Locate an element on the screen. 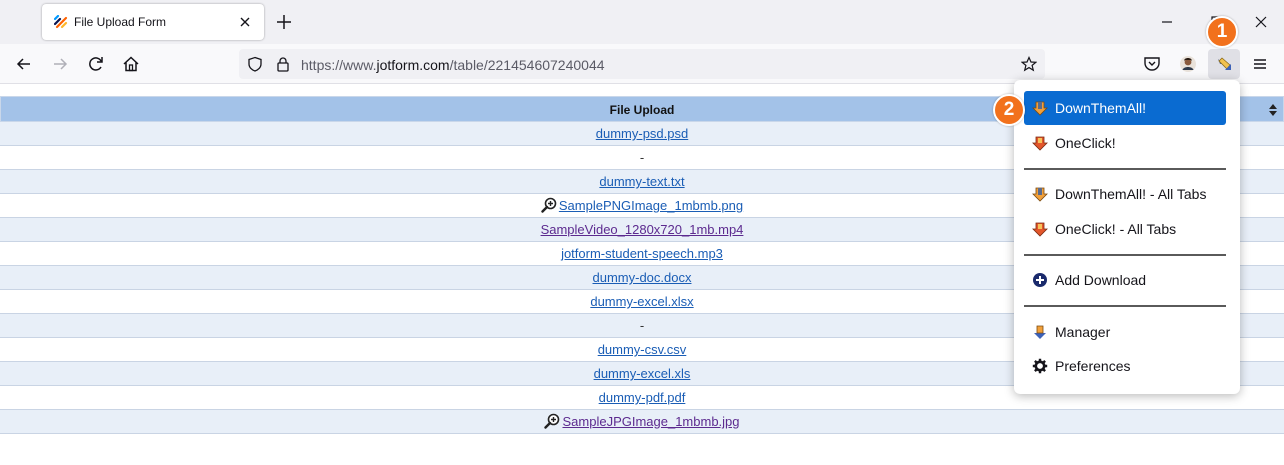 This screenshot has height=465, width=1284. menu-item-label: Preferences is located at coordinates (1093, 366).